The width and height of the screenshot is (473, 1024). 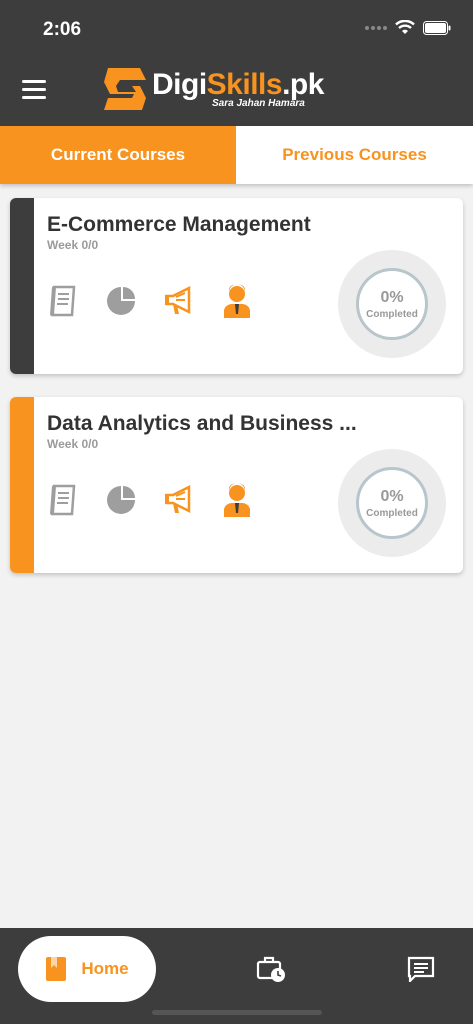 What do you see at coordinates (236, 63) in the screenshot?
I see `app-header: 2:06 DigiSkills.pk Sara Jahan Hamara` at bounding box center [236, 63].